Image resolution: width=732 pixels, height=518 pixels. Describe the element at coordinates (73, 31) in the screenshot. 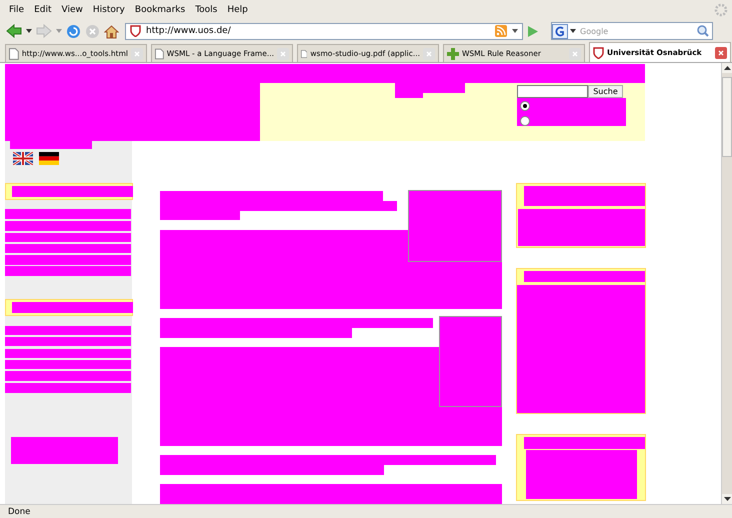

I see `reload-icon` at that location.